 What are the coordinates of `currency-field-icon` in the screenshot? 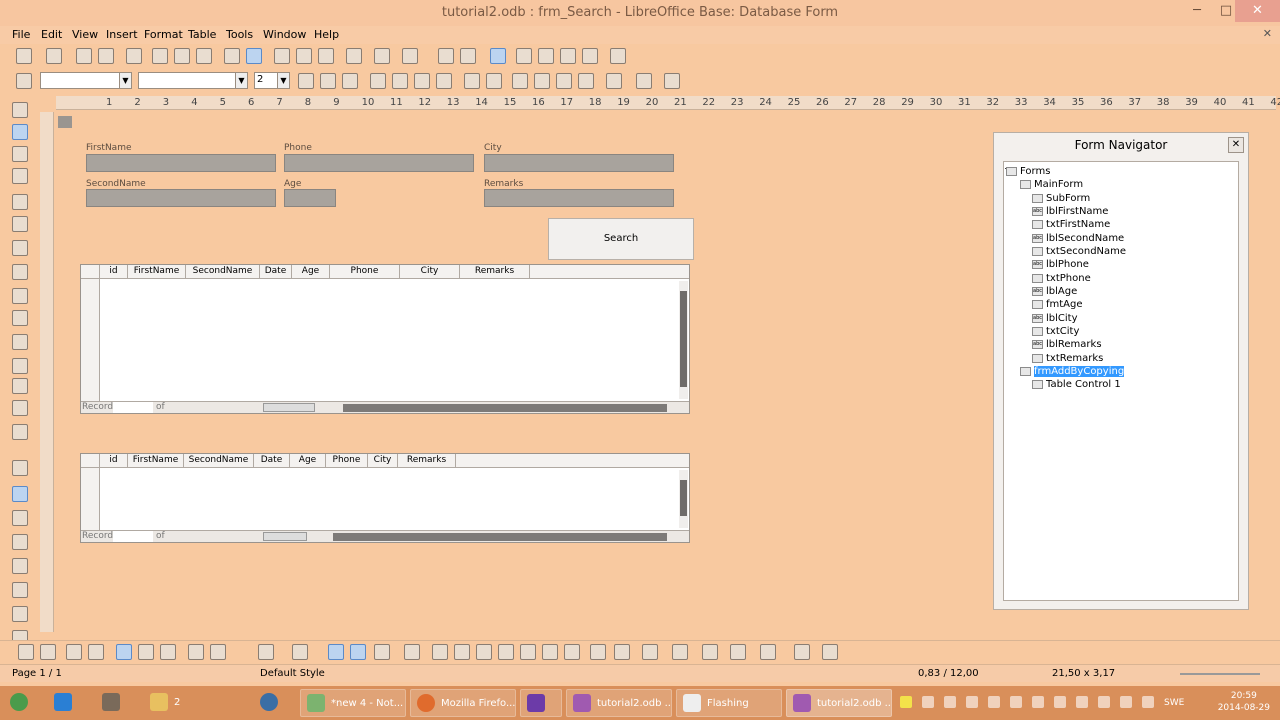 It's located at (20, 542).